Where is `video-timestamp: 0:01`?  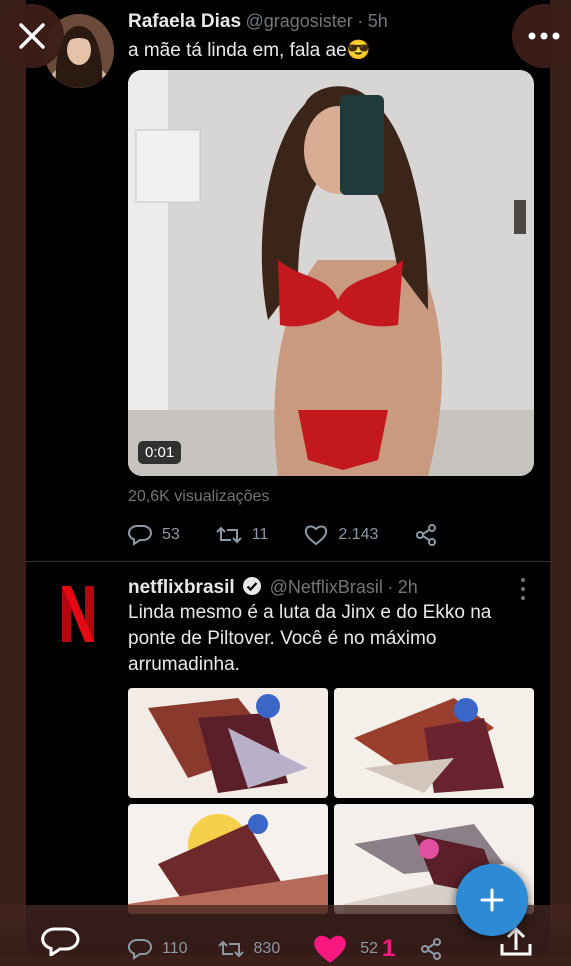
video-timestamp: 0:01 is located at coordinates (160, 452).